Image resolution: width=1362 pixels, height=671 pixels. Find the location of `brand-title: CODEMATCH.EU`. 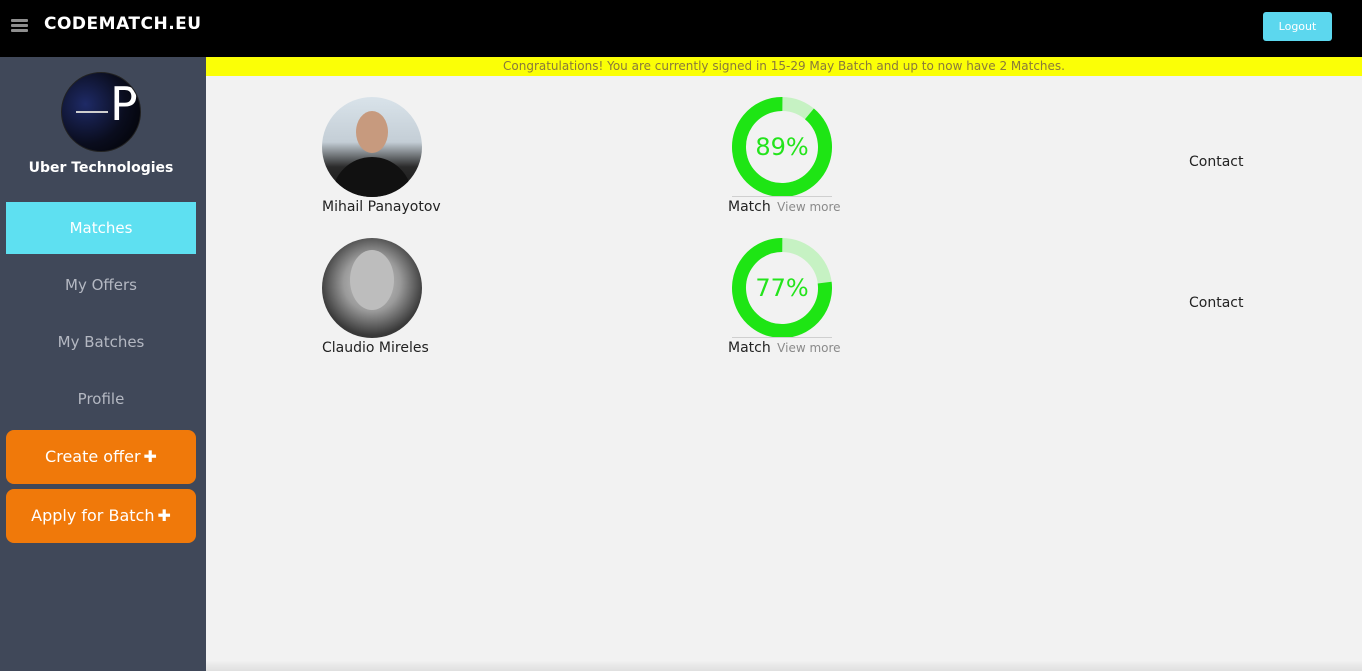

brand-title: CODEMATCH.EU is located at coordinates (123, 24).